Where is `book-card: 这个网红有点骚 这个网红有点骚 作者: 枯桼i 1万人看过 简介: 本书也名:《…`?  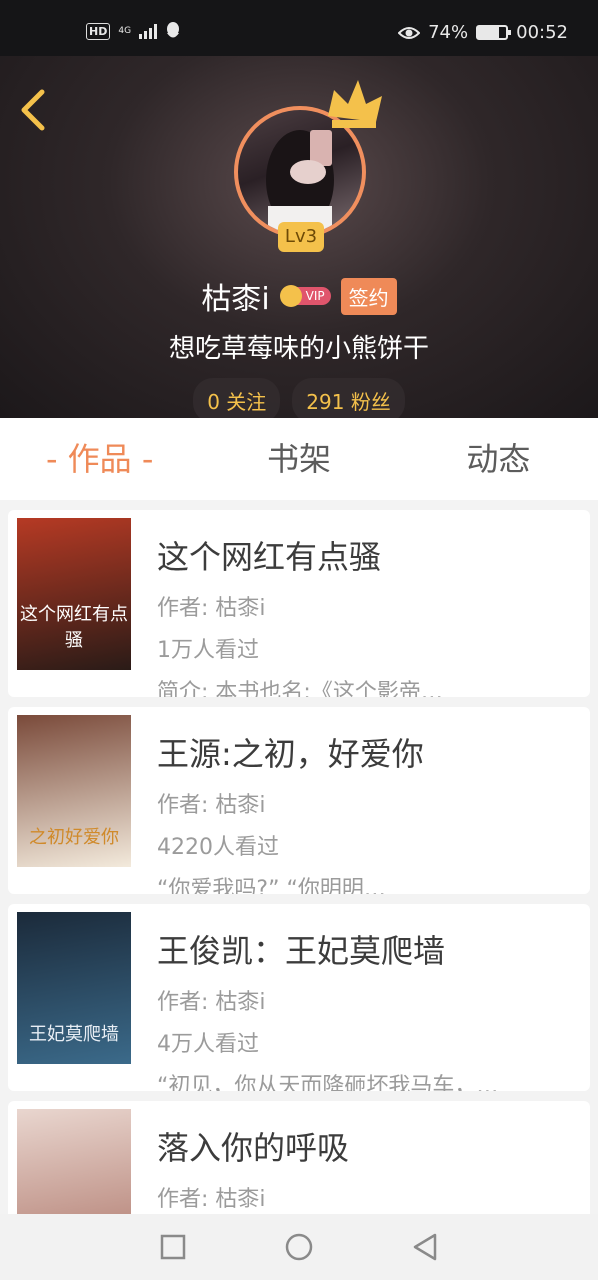
book-card: 这个网红有点骚 这个网红有点骚 作者: 枯桼i 1万人看过 简介: 本书也名:《… is located at coordinates (299, 603).